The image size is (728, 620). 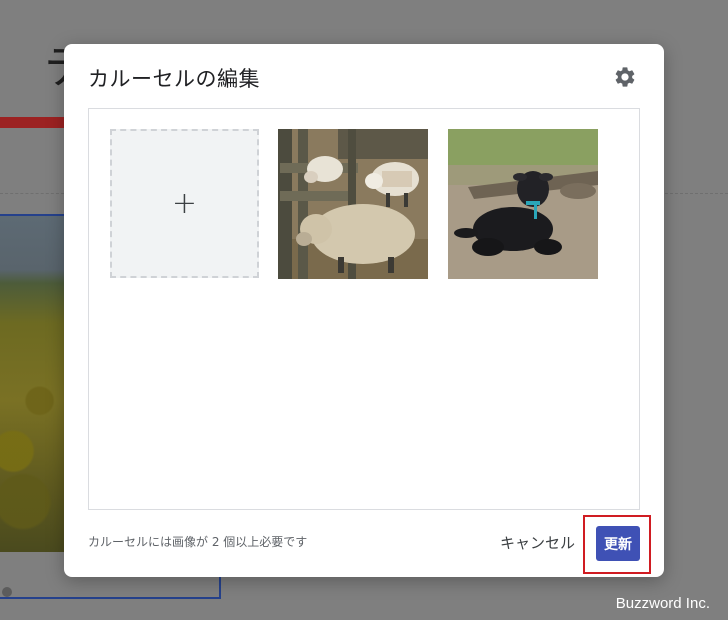 I want to click on sheep-photo, so click(x=353, y=204).